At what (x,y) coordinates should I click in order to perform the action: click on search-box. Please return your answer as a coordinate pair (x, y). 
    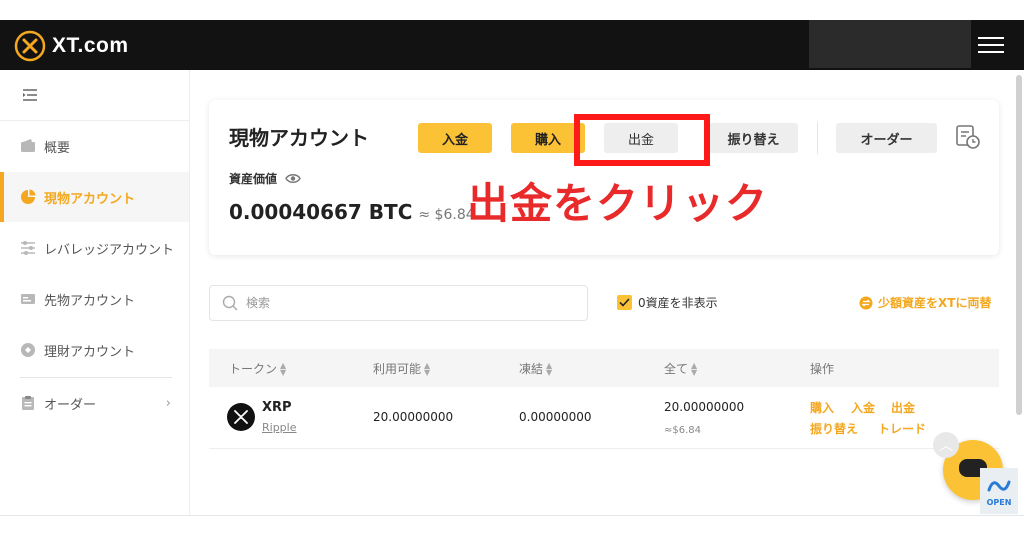
    Looking at the image, I should click on (398, 303).